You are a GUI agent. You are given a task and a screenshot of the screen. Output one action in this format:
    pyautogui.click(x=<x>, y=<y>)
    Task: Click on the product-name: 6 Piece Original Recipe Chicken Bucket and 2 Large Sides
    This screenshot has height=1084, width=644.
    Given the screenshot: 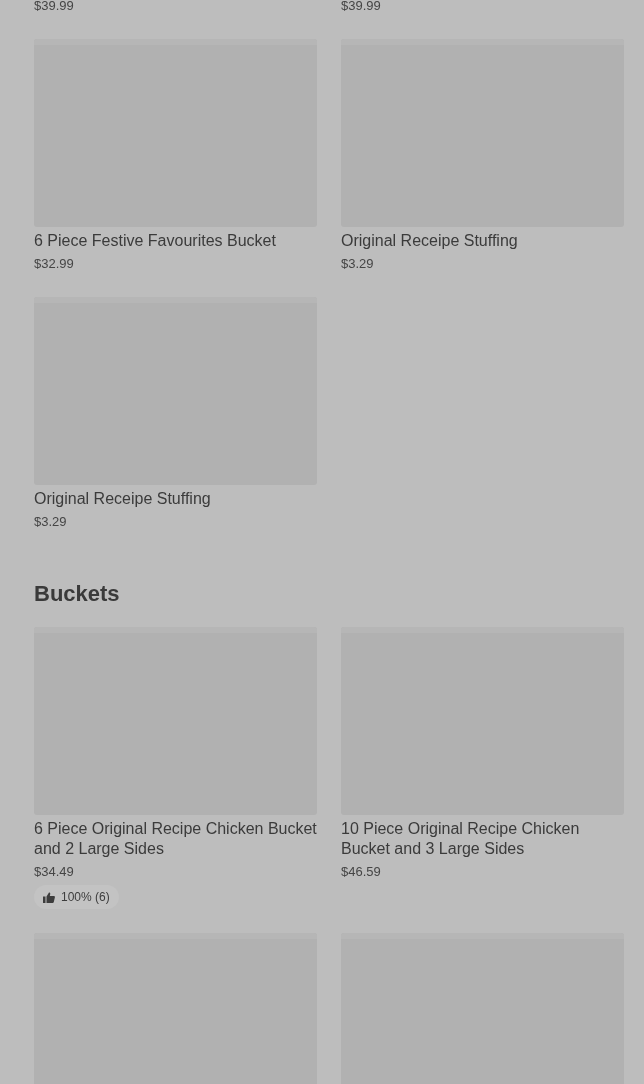 What is the action you would take?
    pyautogui.click(x=175, y=839)
    